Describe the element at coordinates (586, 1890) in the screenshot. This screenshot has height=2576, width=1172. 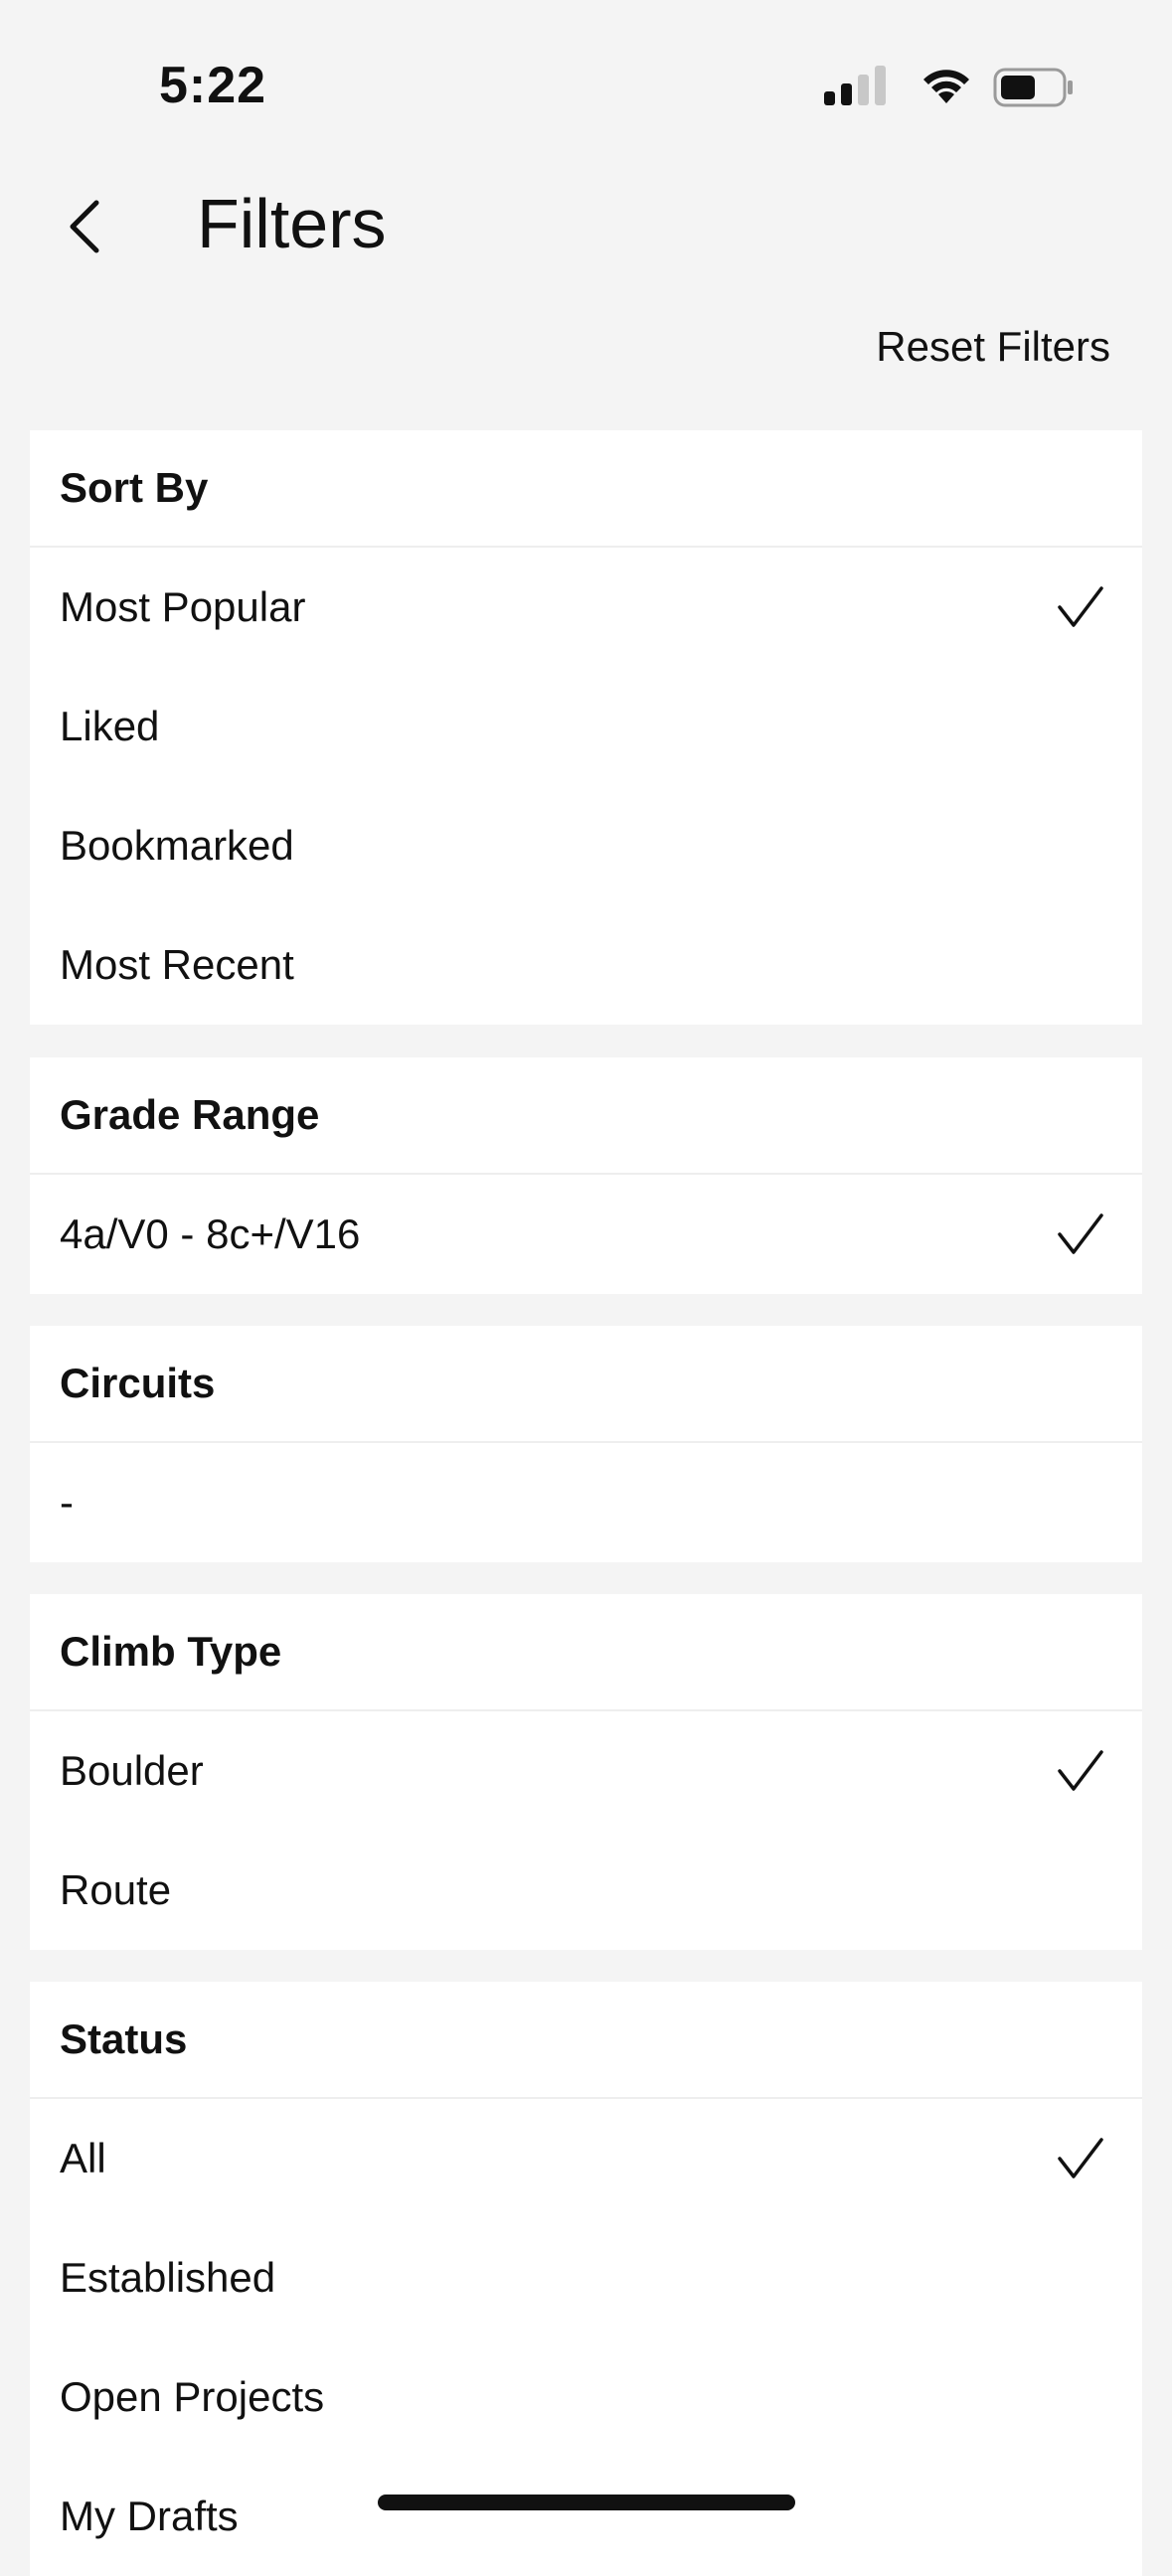
I see `option-route: Route` at that location.